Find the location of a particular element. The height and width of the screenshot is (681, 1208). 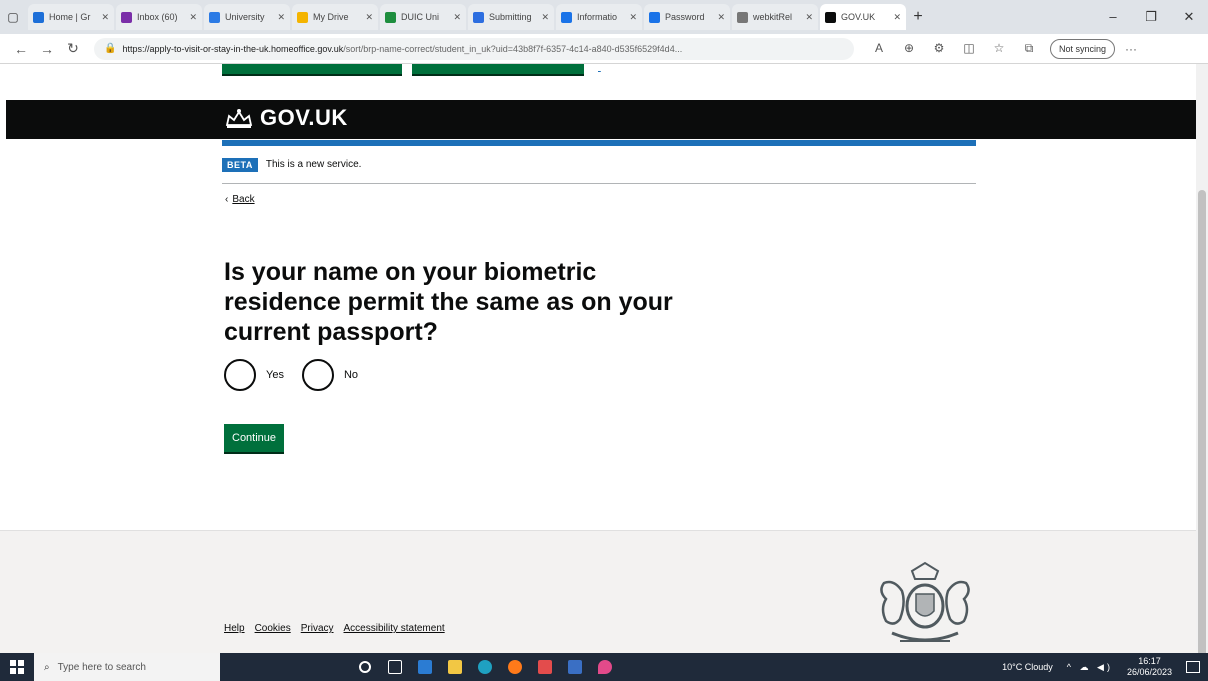

zoom-icon: ⊕ is located at coordinates (909, 48).